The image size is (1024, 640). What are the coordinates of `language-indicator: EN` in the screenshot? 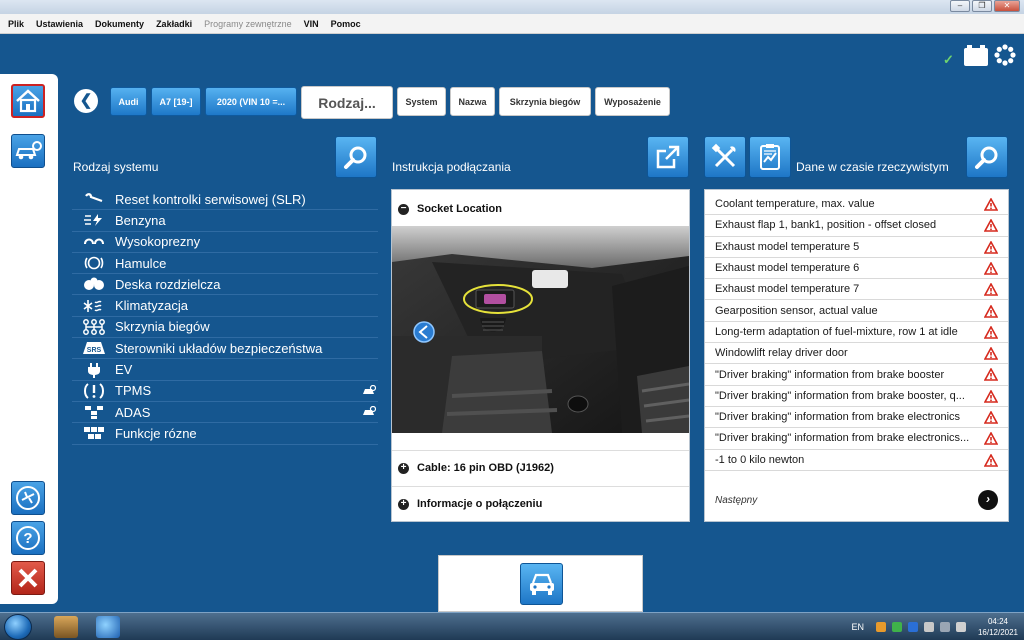 It's located at (857, 627).